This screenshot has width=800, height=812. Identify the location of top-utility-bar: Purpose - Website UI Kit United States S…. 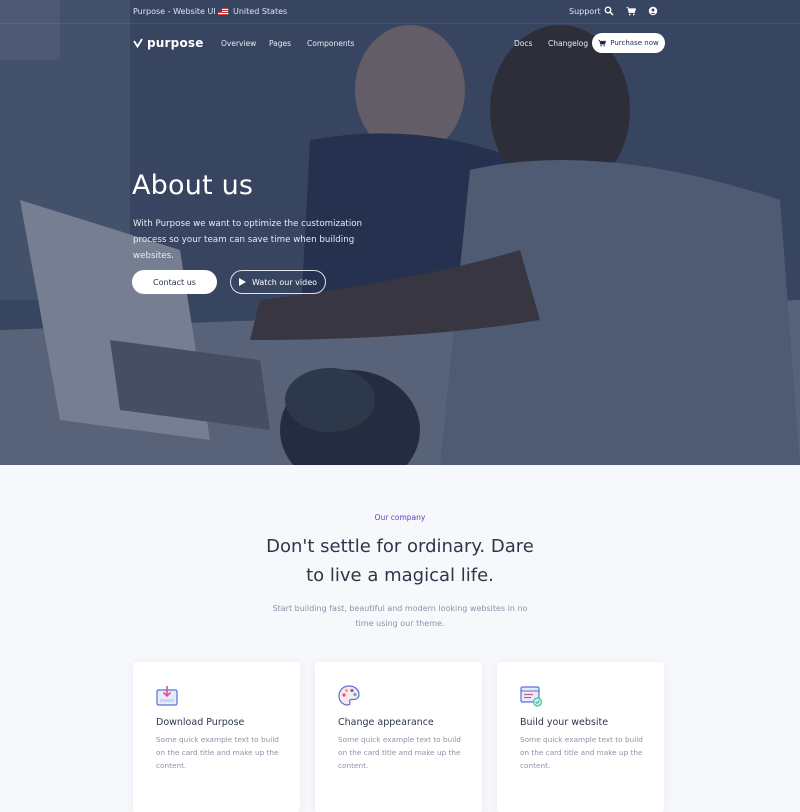
(400, 12).